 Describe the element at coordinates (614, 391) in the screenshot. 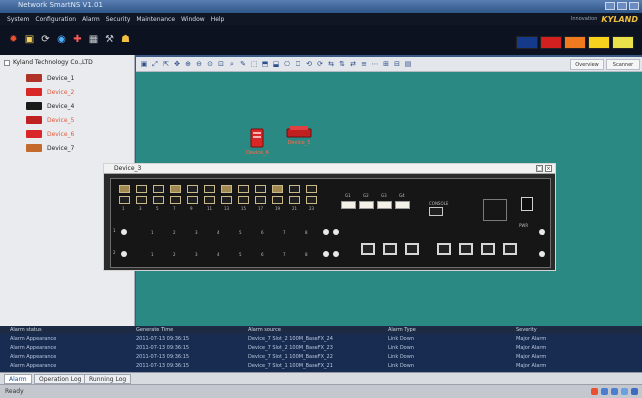

I see `tray-info-icon` at that location.